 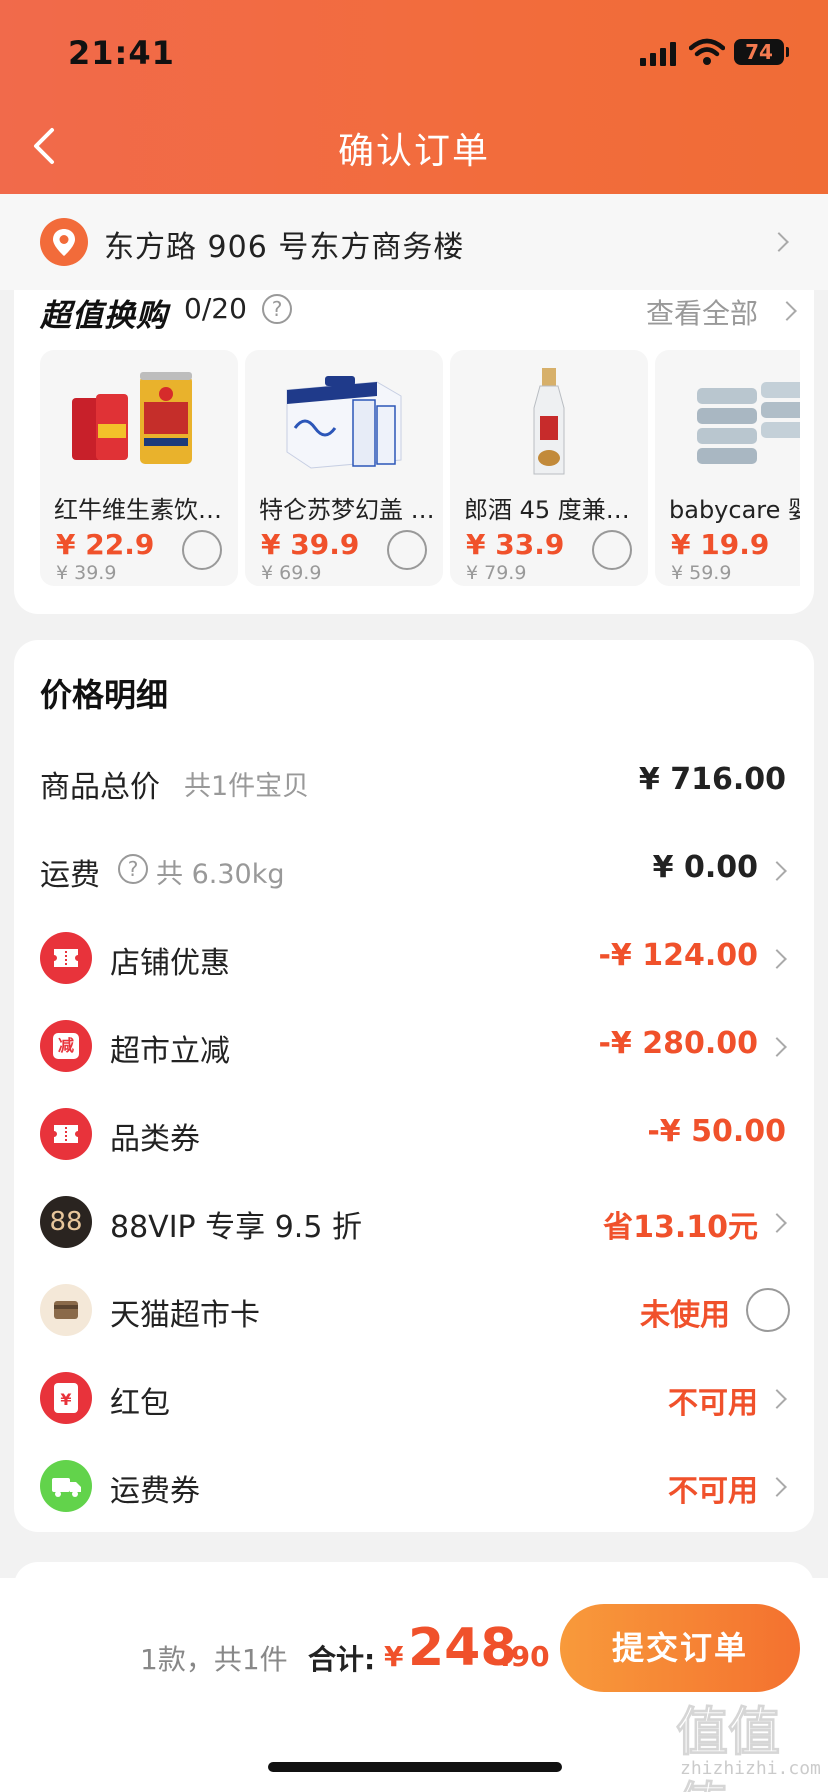 What do you see at coordinates (66, 1310) in the screenshot?
I see `card-icon` at bounding box center [66, 1310].